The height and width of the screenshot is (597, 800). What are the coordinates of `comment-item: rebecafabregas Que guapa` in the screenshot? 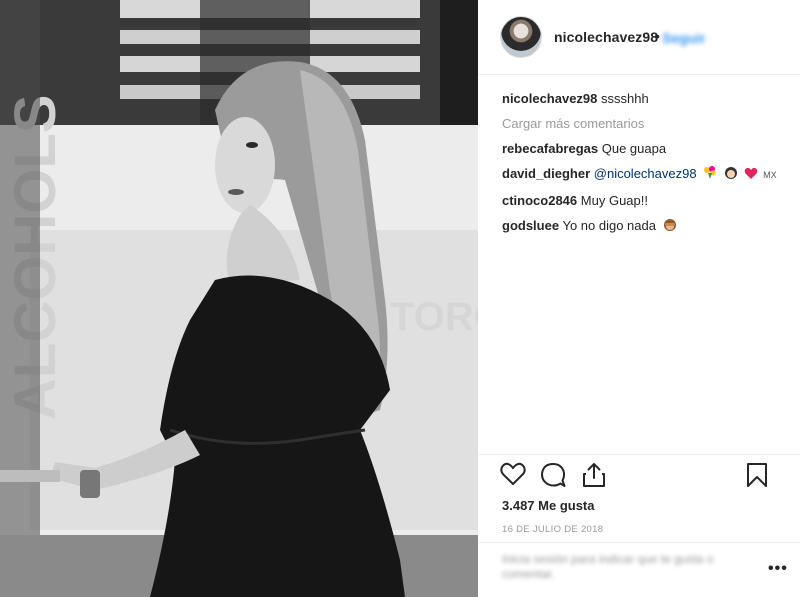 It's located at (647, 149).